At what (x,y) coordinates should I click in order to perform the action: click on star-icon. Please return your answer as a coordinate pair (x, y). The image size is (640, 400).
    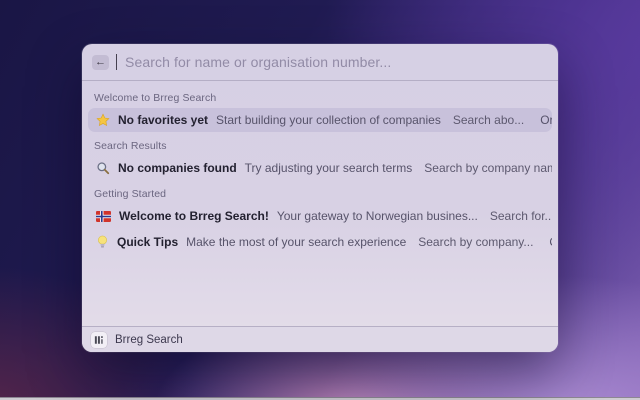
    Looking at the image, I should click on (103, 120).